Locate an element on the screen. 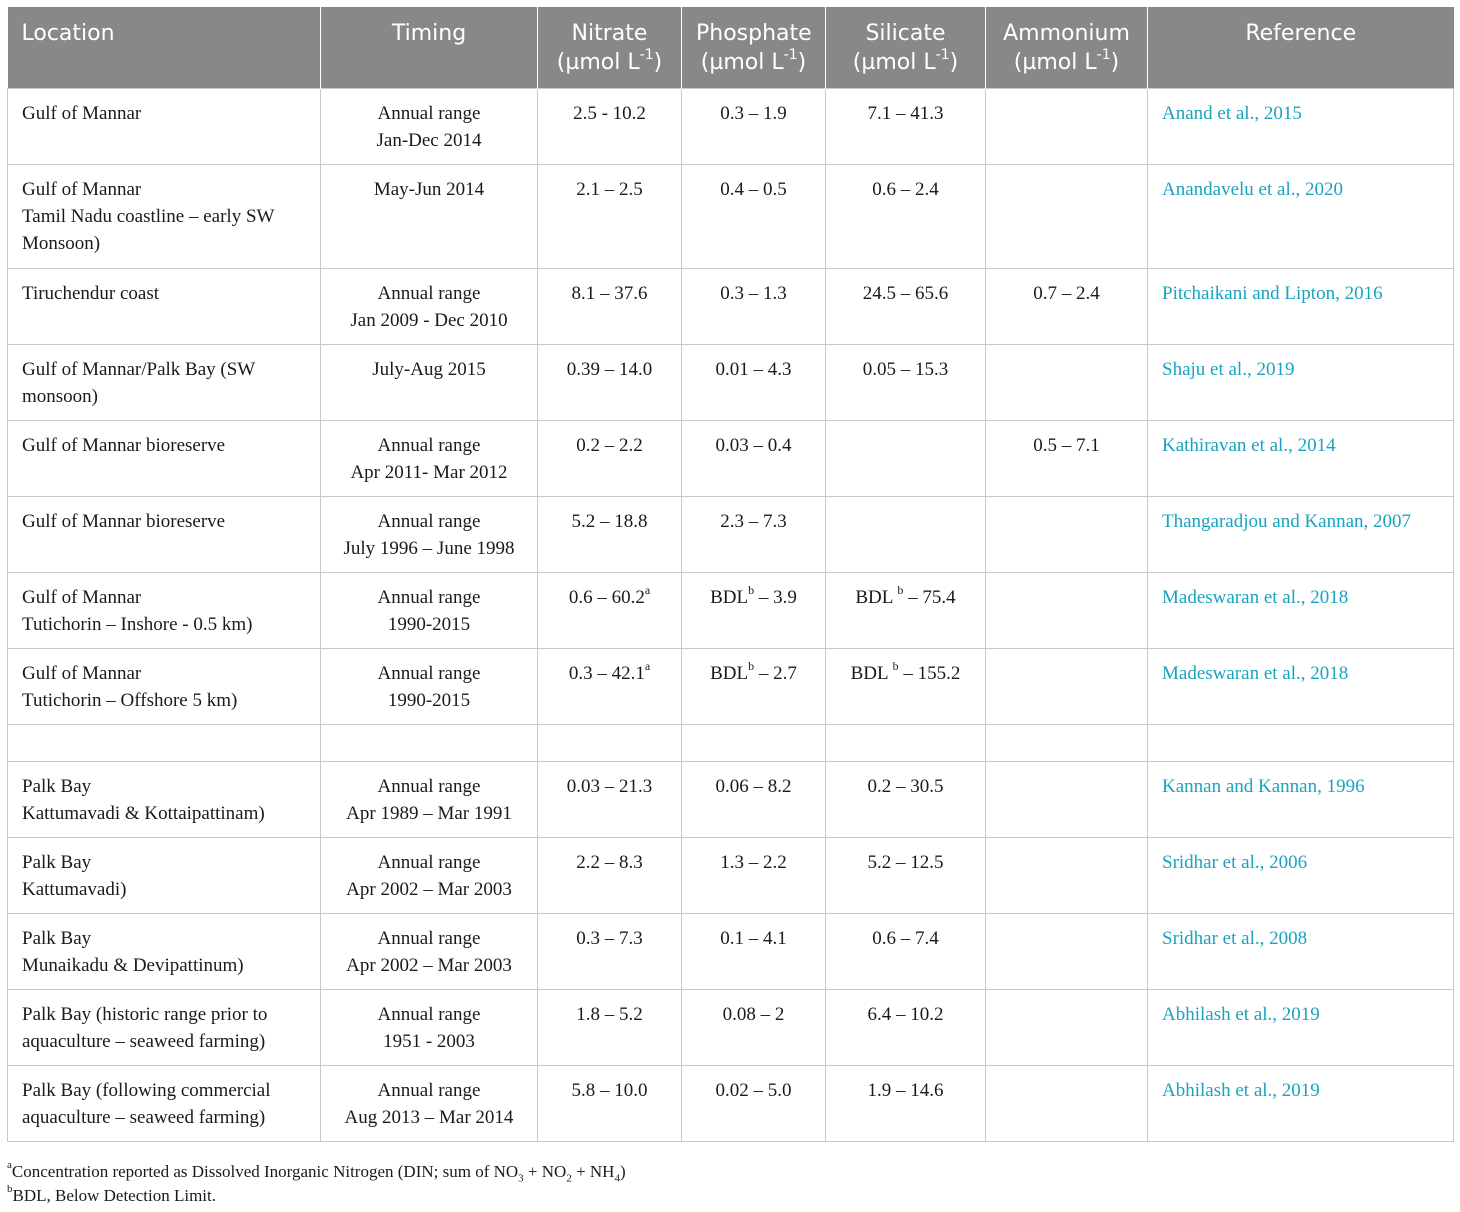 The image size is (1460, 1212). reference-link: Kathiravan et al., 2014 is located at coordinates (1300, 458).